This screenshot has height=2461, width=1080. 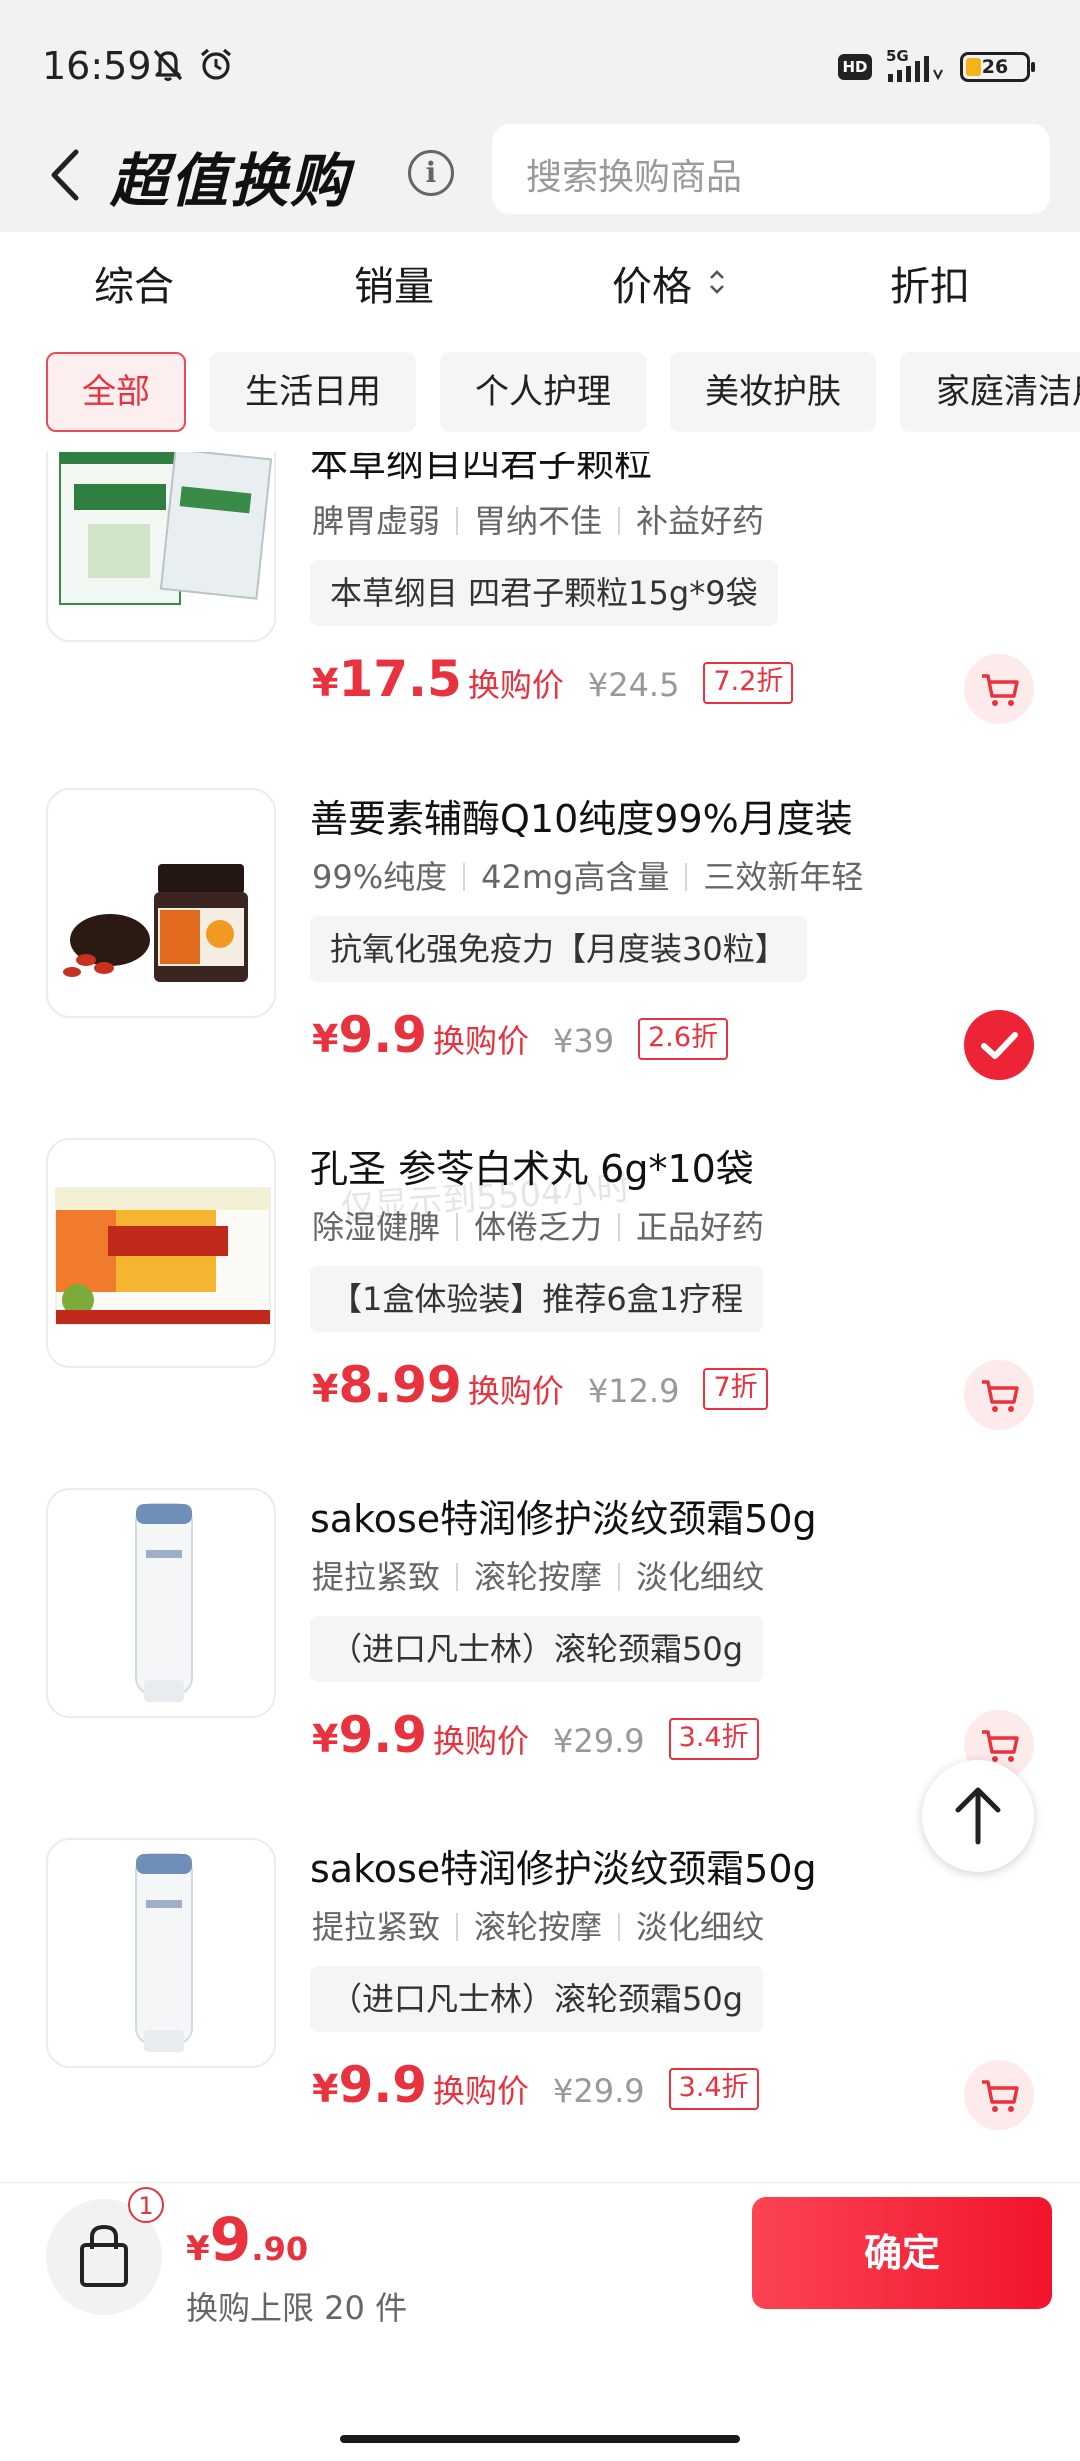 I want to click on back-to-top-button, so click(x=978, y=1816).